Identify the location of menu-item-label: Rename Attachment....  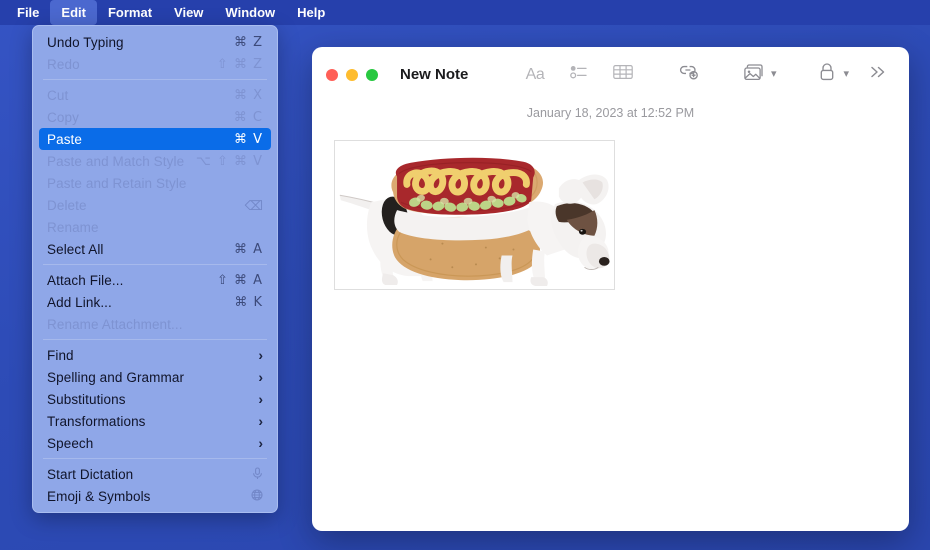
(115, 324).